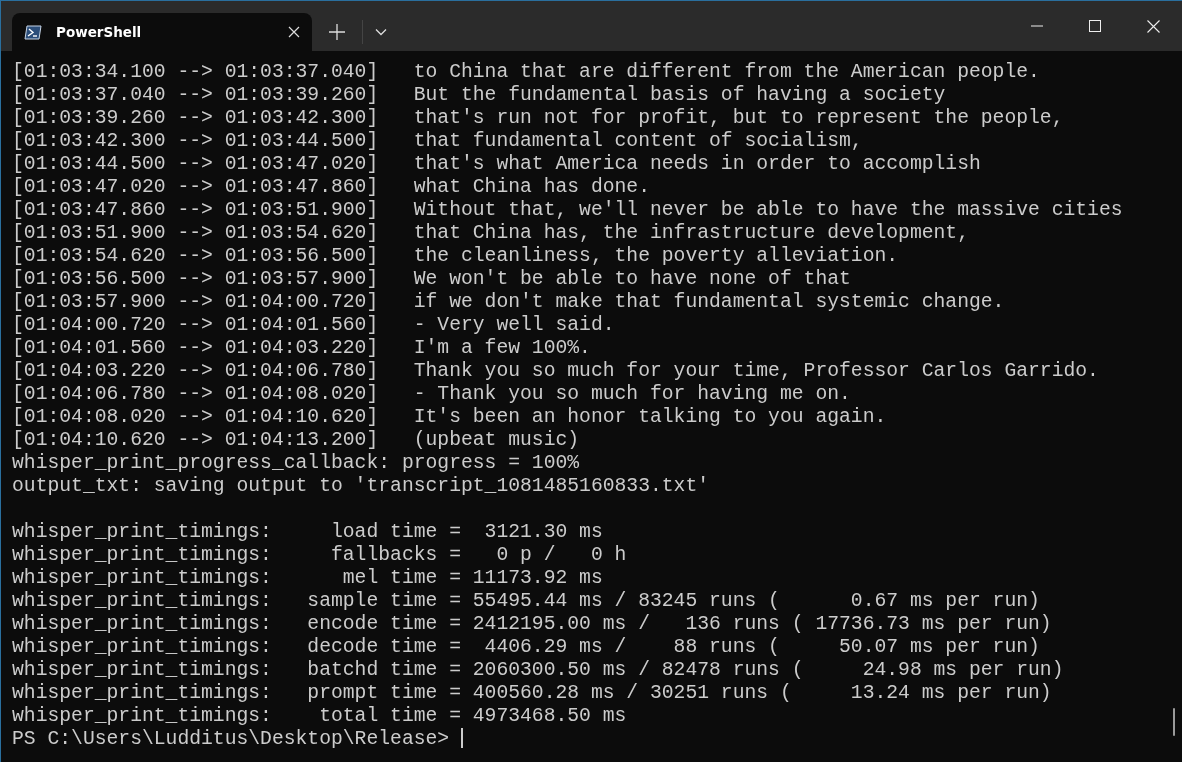 The width and height of the screenshot is (1182, 762). What do you see at coordinates (1095, 26) in the screenshot?
I see `maximize-icon` at bounding box center [1095, 26].